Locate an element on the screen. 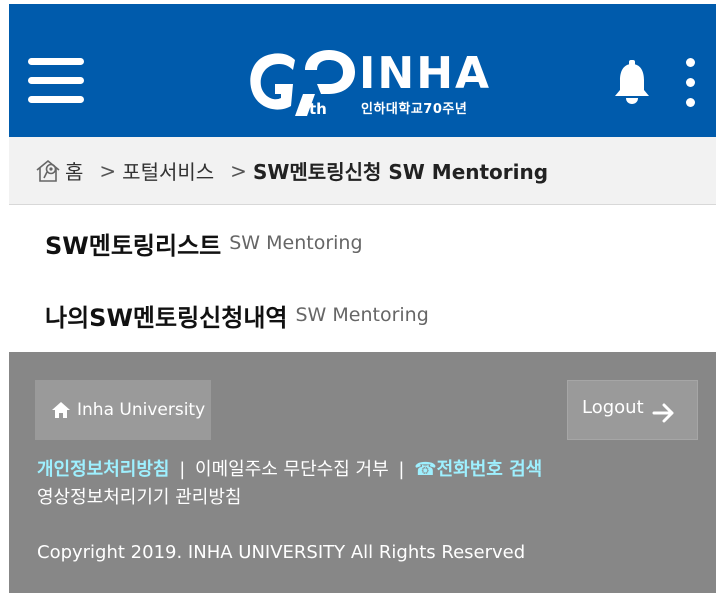  breadcrumb-portal-services: 포털서비스 is located at coordinates (168, 170).